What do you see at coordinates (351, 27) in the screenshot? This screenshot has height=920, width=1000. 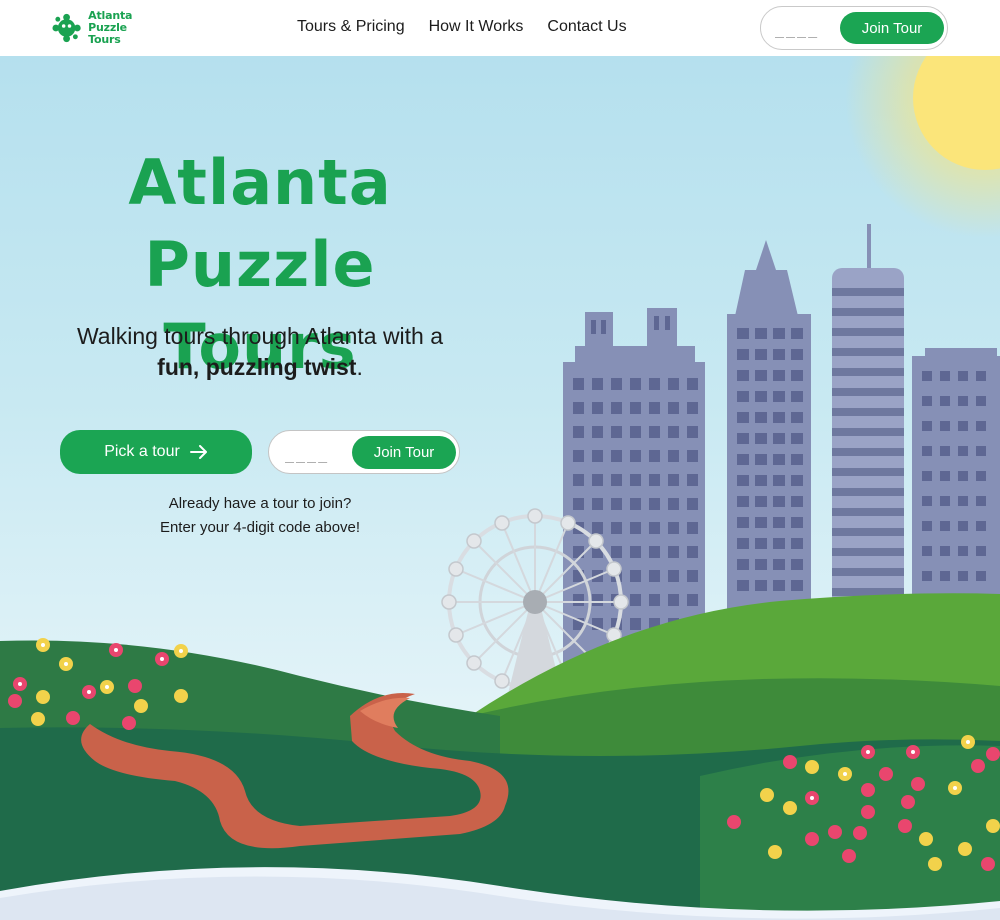 I see `nav-link-tours-pricing: Tours & Pricing` at bounding box center [351, 27].